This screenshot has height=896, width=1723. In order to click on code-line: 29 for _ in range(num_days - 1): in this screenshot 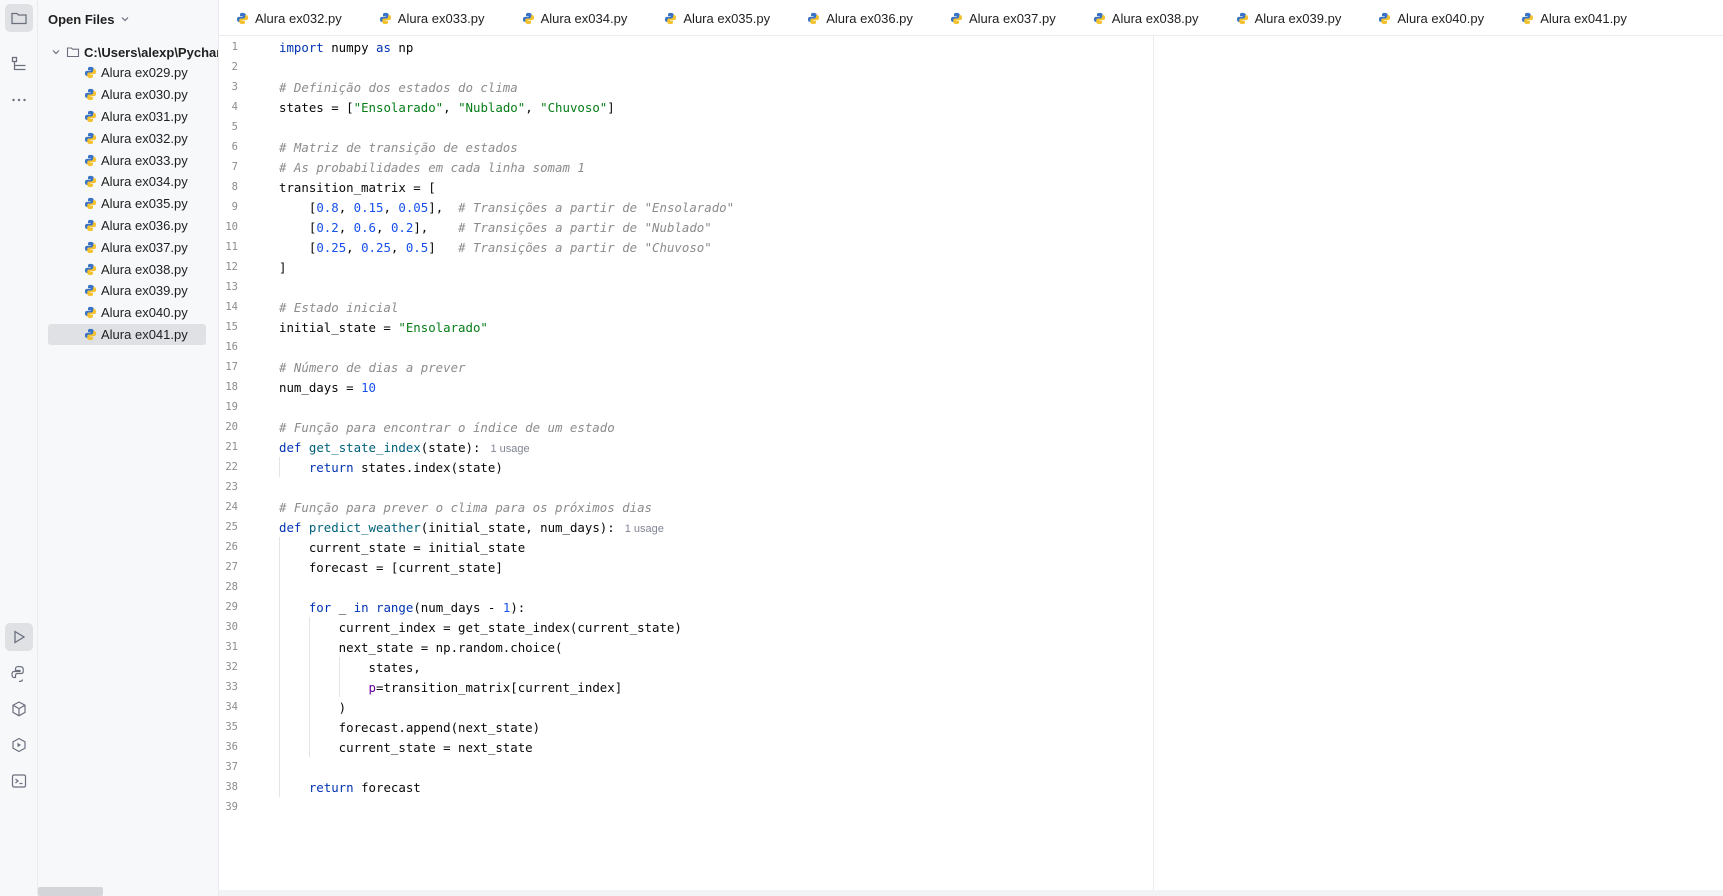, I will do `click(684, 607)`.